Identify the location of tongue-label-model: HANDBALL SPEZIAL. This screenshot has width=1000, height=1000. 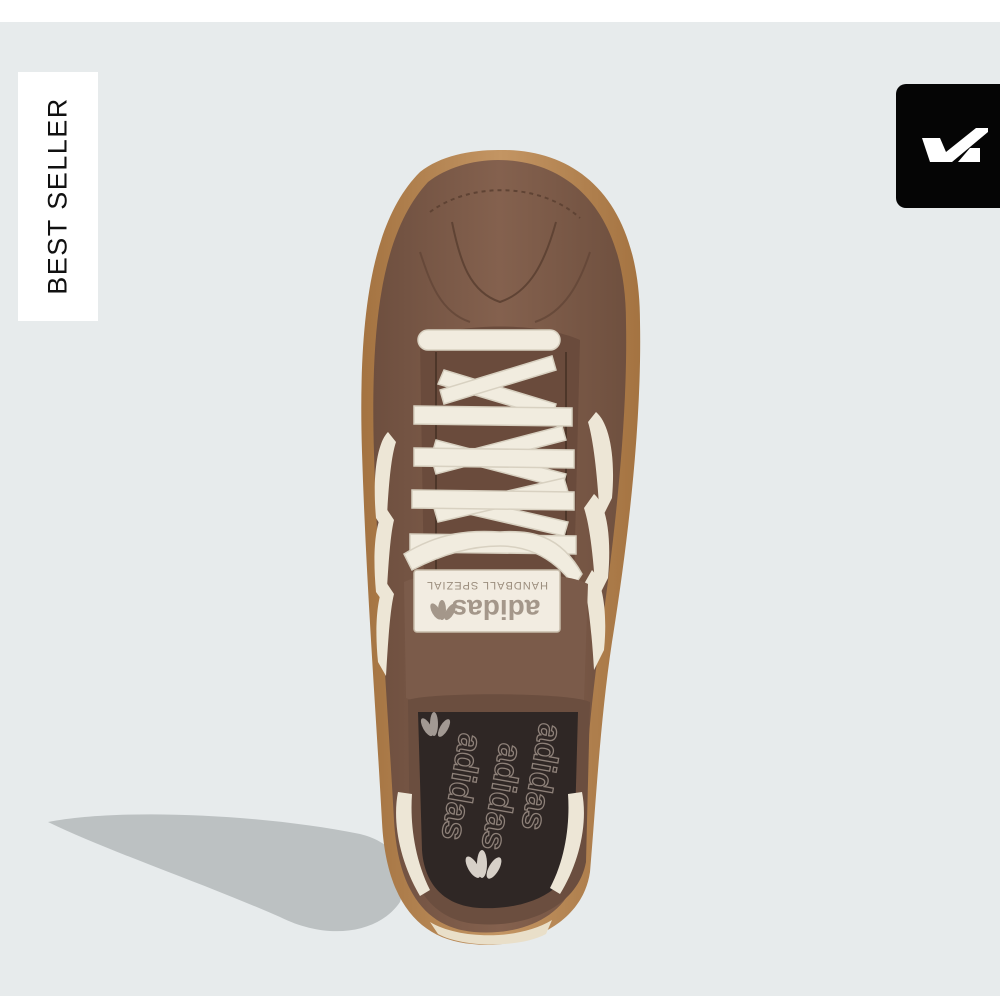
(487, 585).